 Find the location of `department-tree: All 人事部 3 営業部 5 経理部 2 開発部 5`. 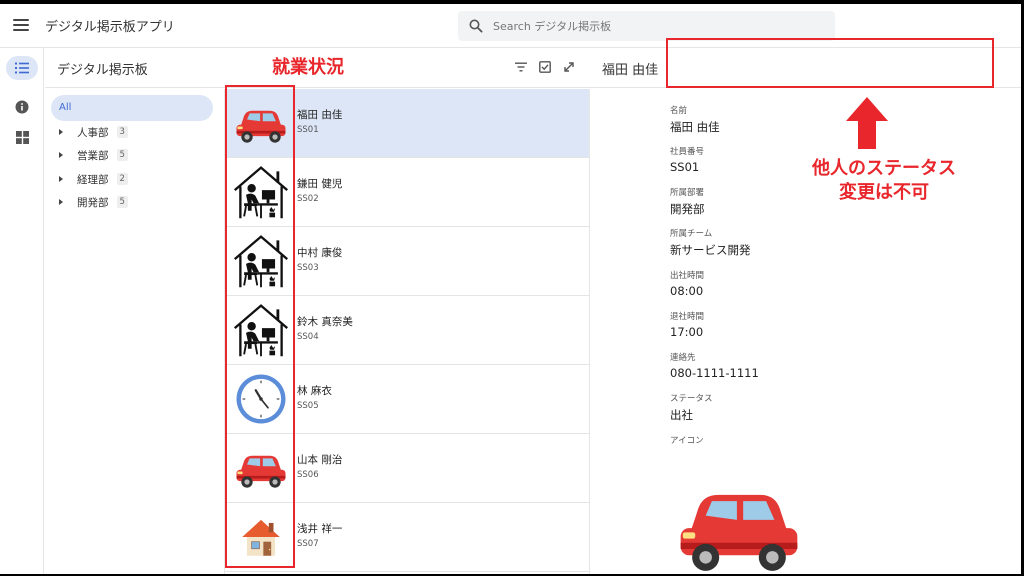

department-tree: All 人事部 3 営業部 5 経理部 2 開発部 5 is located at coordinates (134, 331).